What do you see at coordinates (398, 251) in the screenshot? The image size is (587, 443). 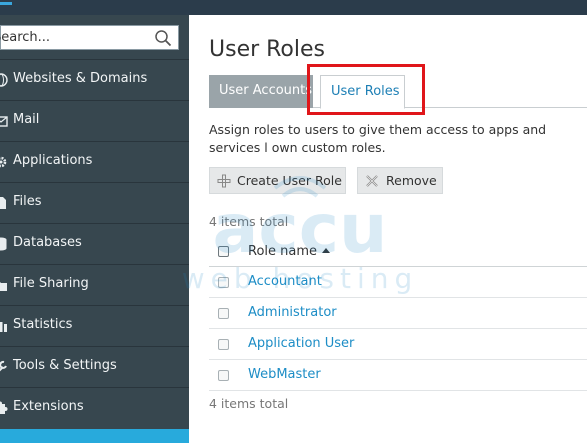 I see `table-header: Role name` at bounding box center [398, 251].